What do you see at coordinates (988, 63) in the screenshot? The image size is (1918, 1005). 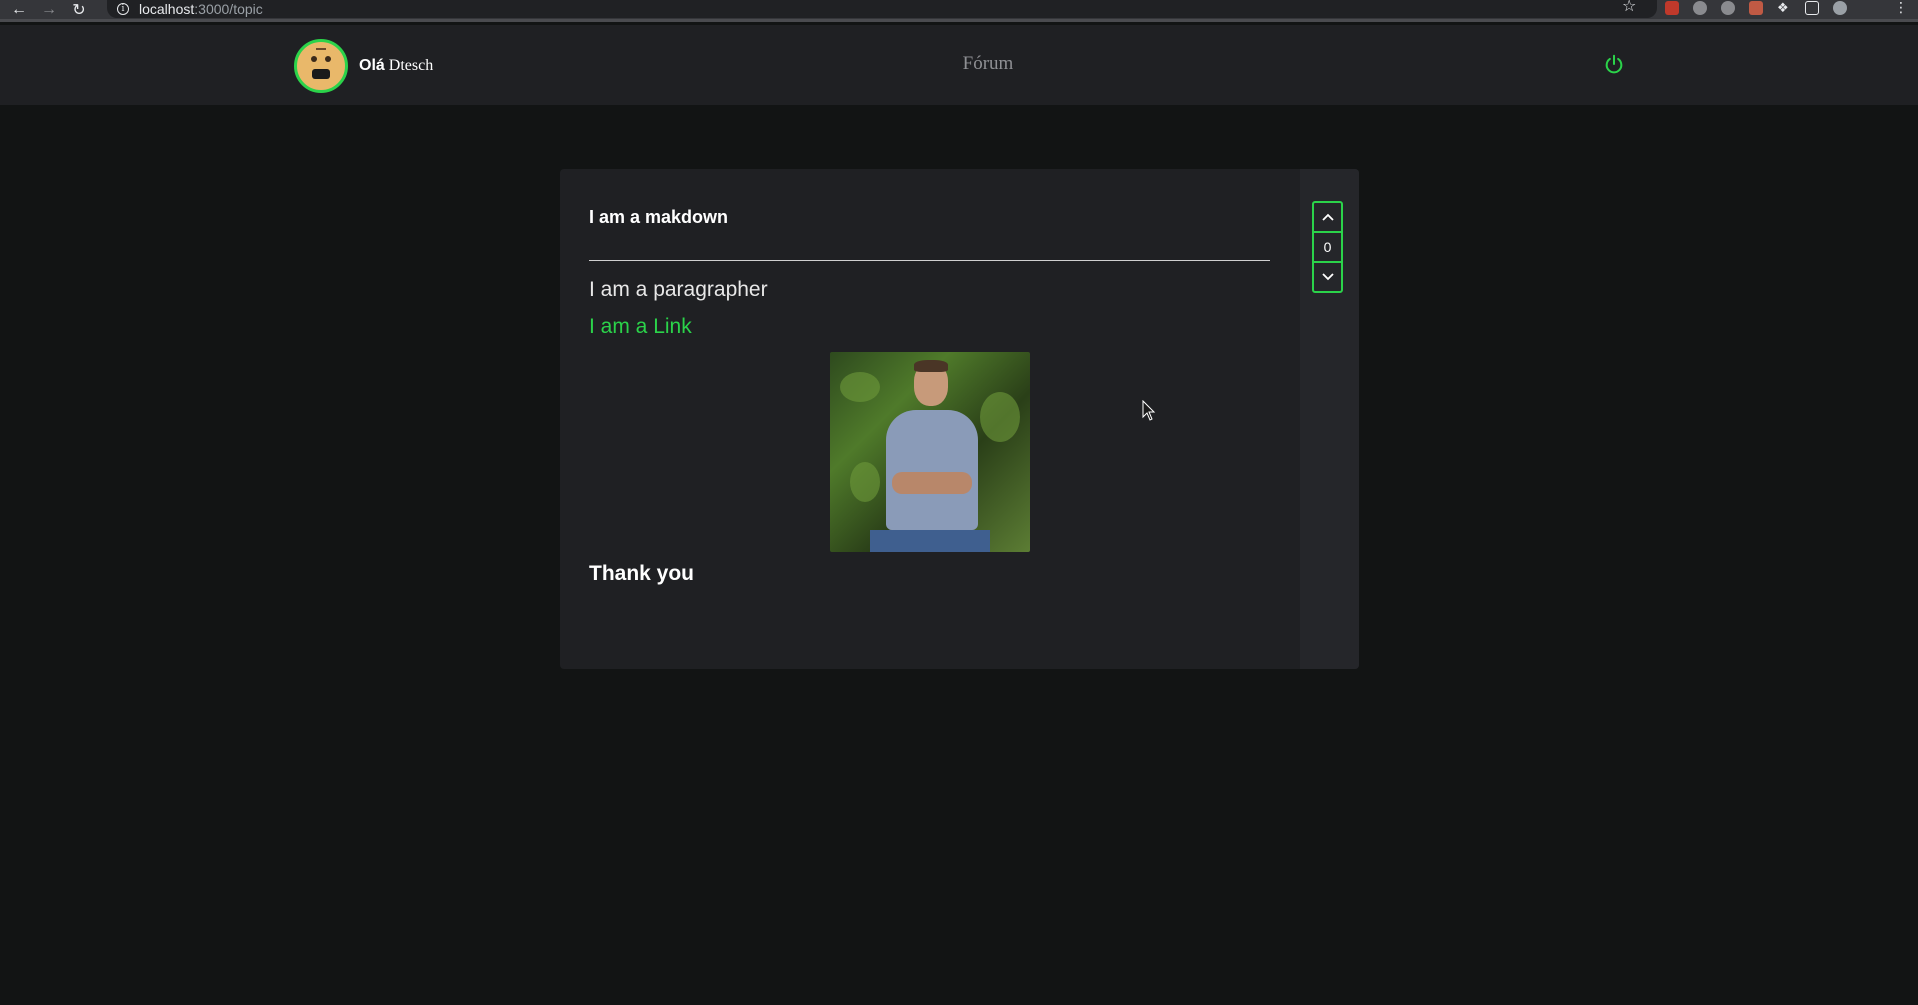 I see `page-title: Fórum` at bounding box center [988, 63].